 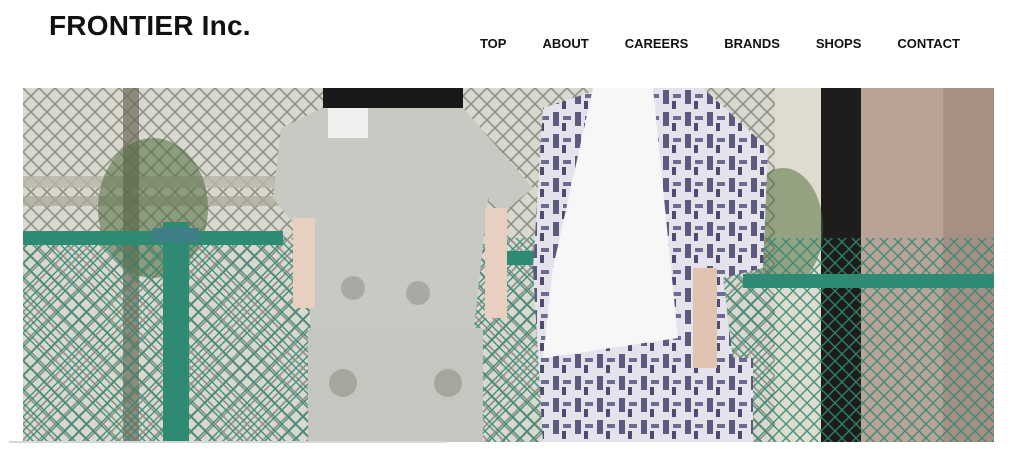 I want to click on site-logo: FRONTIER Inc., so click(x=150, y=26).